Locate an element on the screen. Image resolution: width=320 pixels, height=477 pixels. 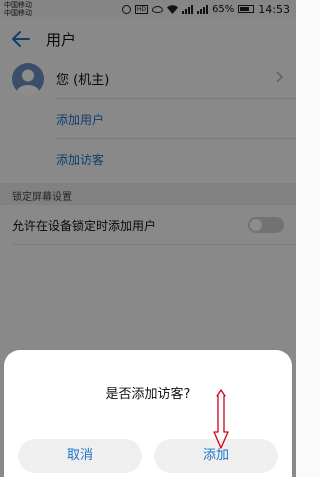
dialog-message: 是否添加访客? is located at coordinates (148, 394).